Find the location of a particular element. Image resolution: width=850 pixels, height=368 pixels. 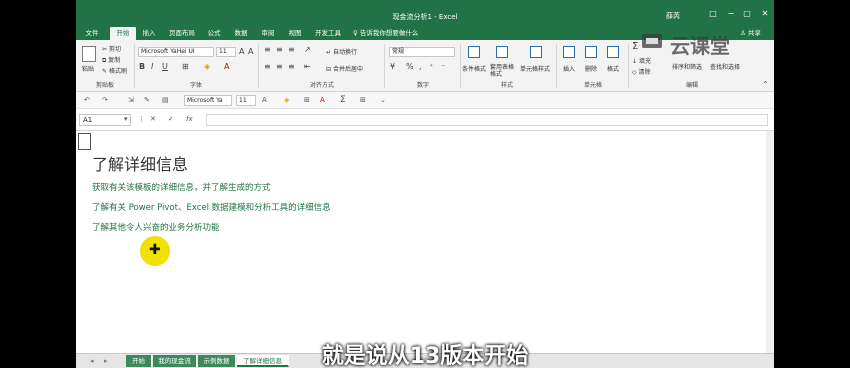

number-group-label: 数字 is located at coordinates (422, 85).